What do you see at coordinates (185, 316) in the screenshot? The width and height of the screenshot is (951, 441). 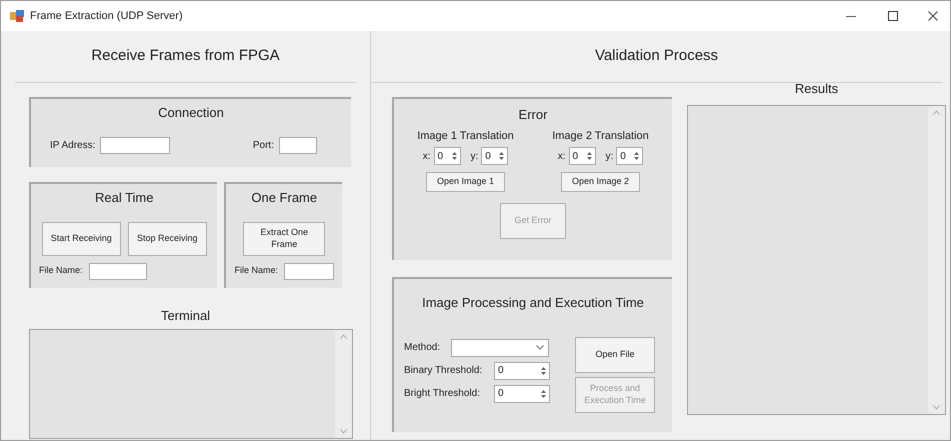 I see `section-label: Terminal` at bounding box center [185, 316].